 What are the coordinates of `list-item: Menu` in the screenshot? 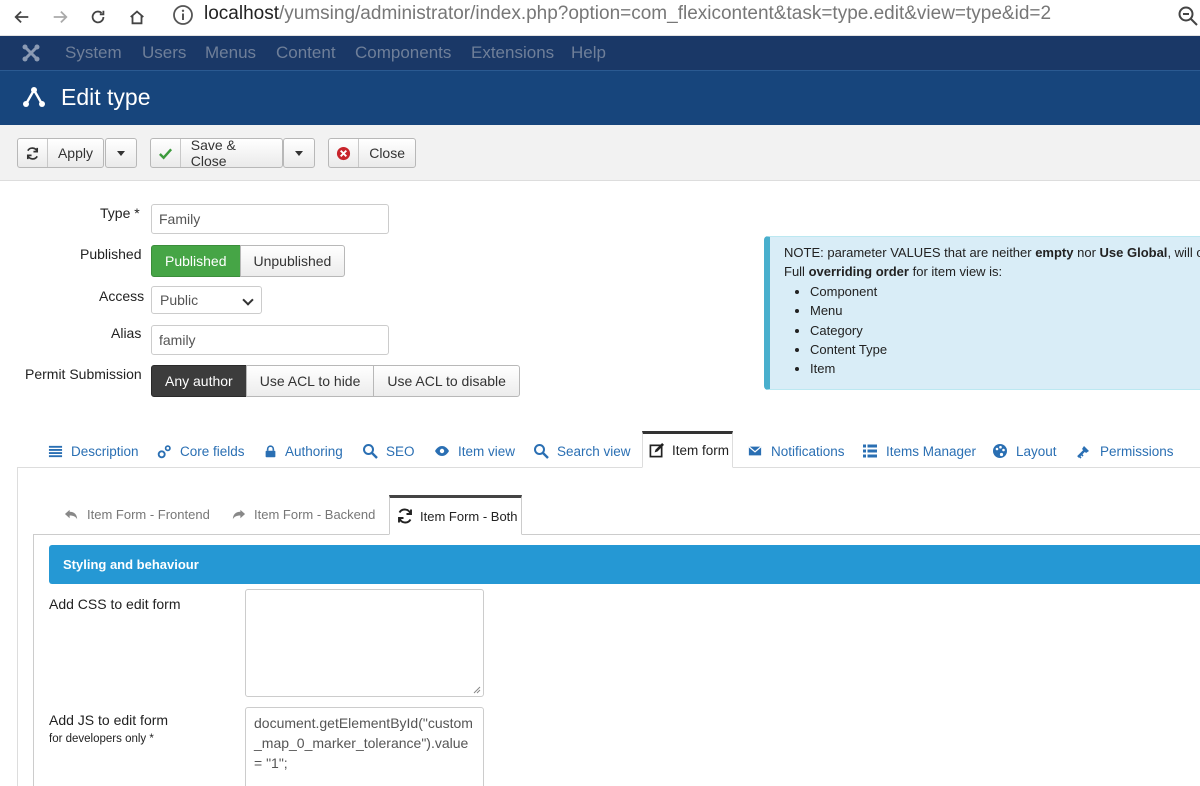 It's located at (1004, 310).